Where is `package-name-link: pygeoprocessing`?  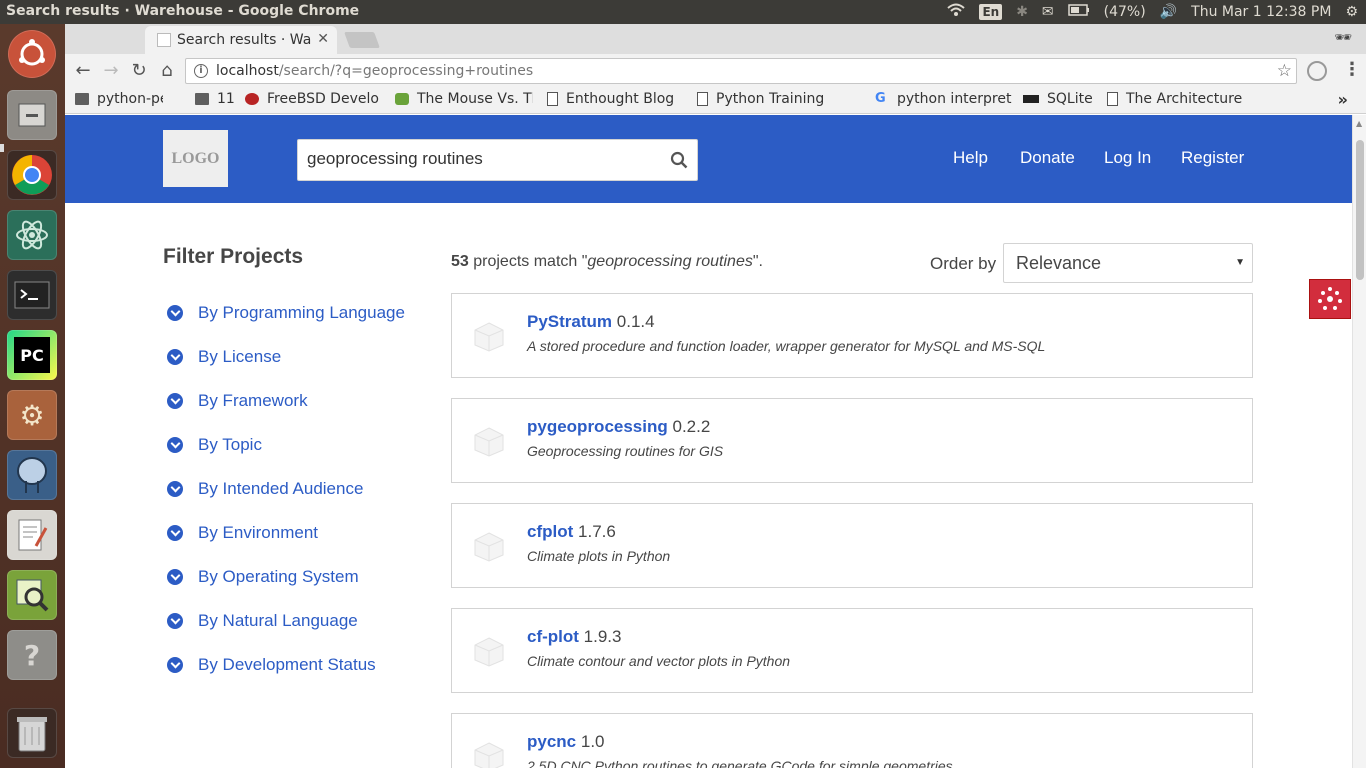
package-name-link: pygeoprocessing is located at coordinates (597, 426).